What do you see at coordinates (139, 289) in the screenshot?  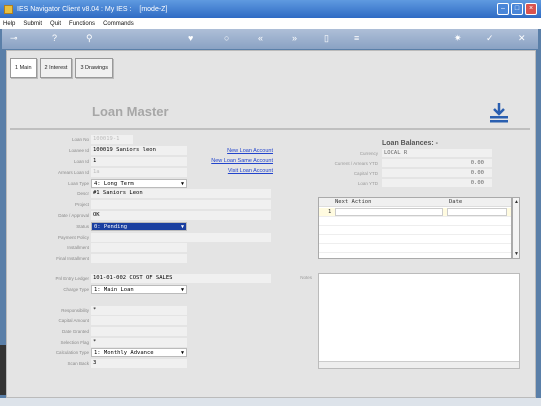 I see `charge-type-select: 1: Main Loan ▼` at bounding box center [139, 289].